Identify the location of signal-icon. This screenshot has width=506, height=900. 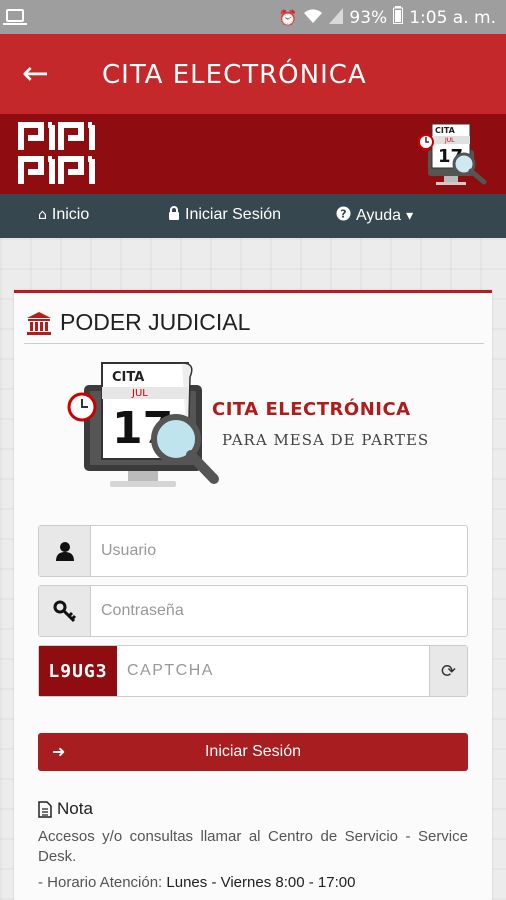
(336, 17).